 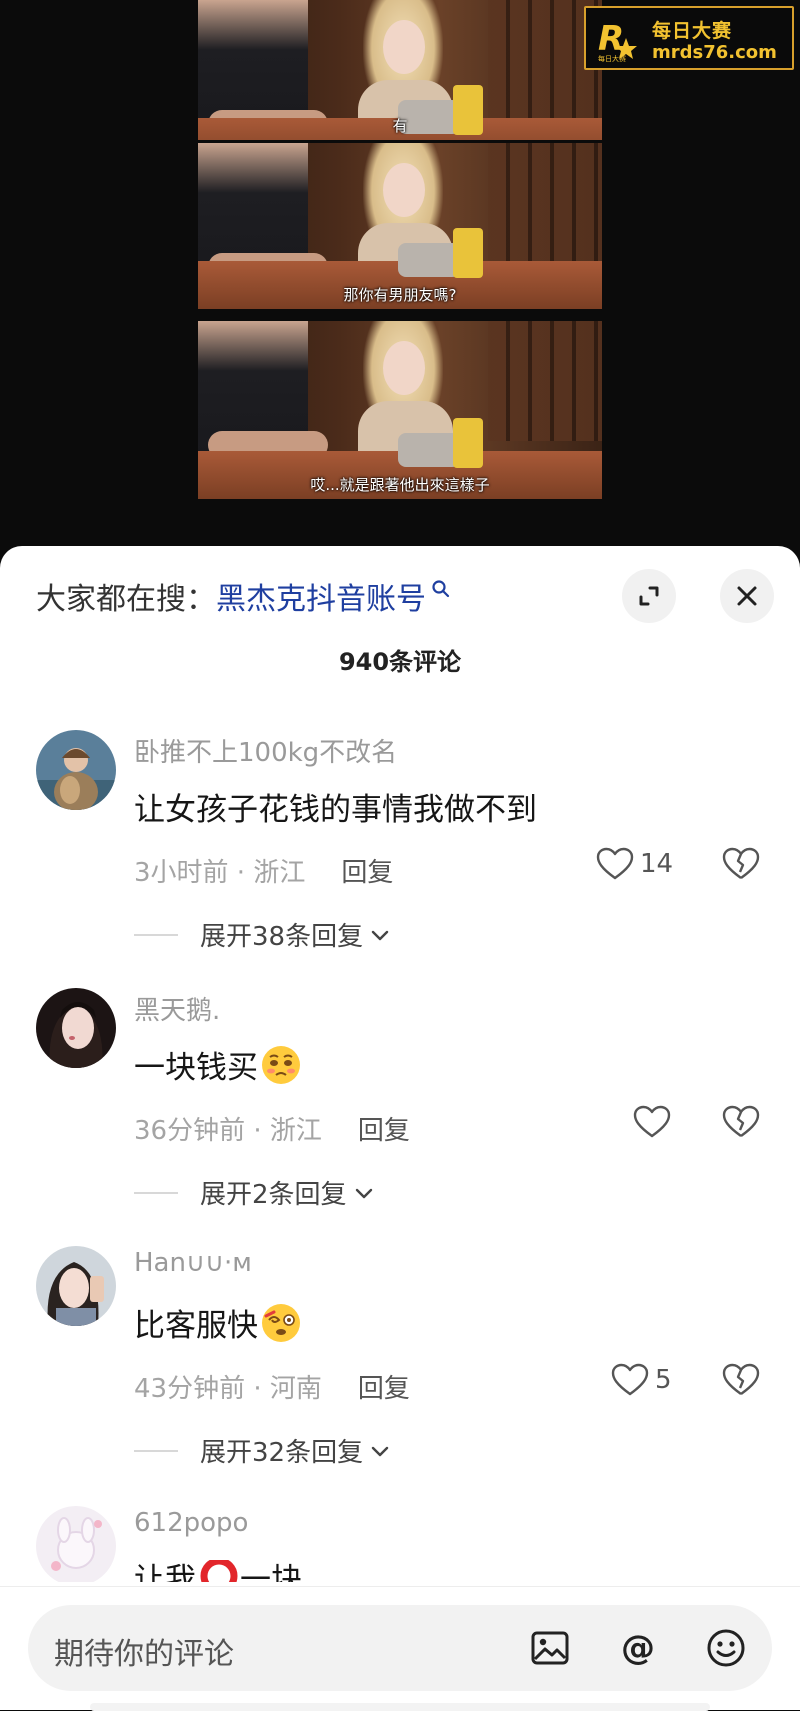 What do you see at coordinates (228, 1131) in the screenshot?
I see `comment-time-location: 36分钟前 · 浙江` at bounding box center [228, 1131].